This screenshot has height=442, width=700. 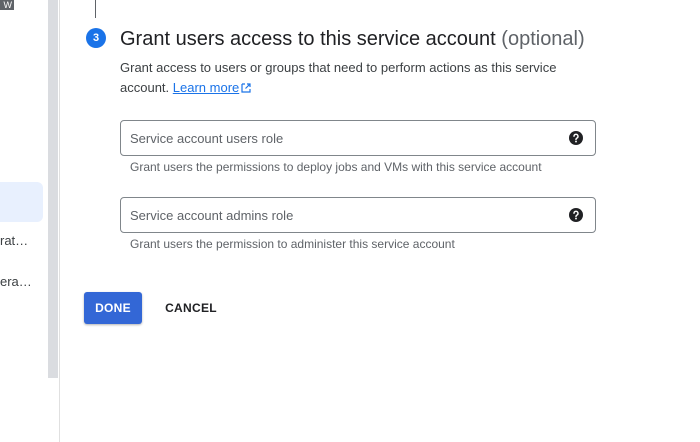 I want to click on users-role-field, so click(x=358, y=138).